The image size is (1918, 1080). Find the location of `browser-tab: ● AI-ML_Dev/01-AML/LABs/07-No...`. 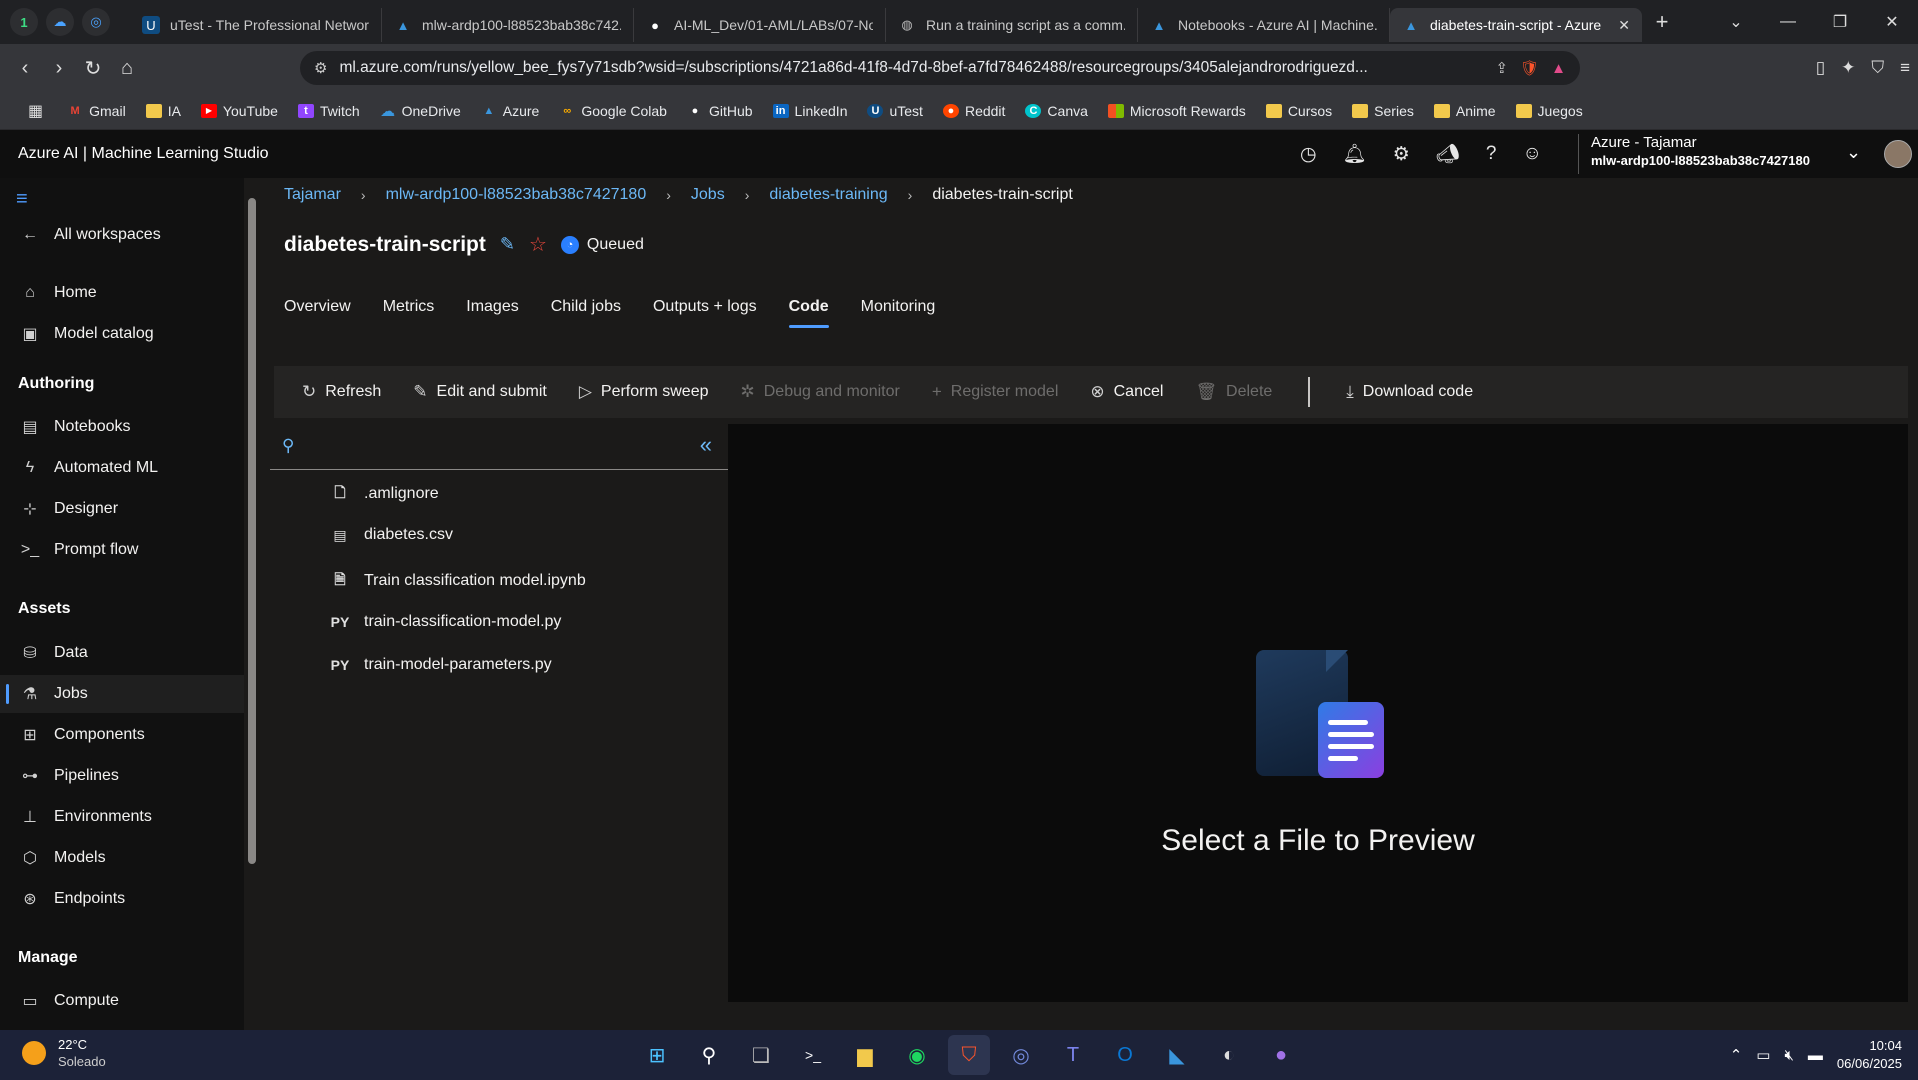

browser-tab: ● AI-ML_Dev/01-AML/LABs/07-No... is located at coordinates (760, 25).